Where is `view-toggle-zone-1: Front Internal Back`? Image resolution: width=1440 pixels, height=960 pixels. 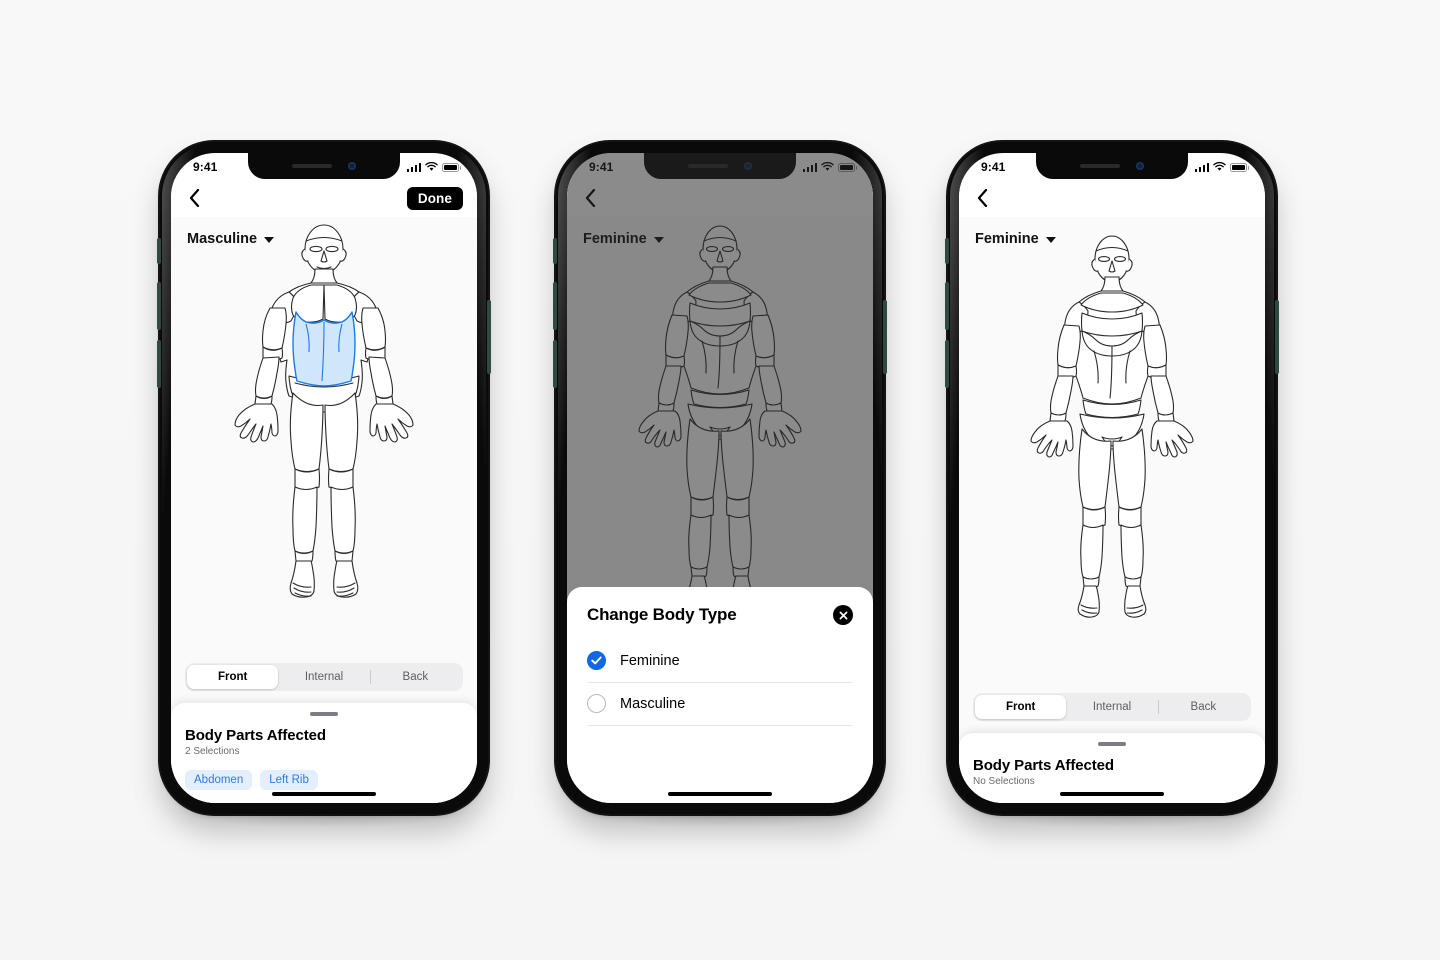
view-toggle-zone-1: Front Internal Back is located at coordinates (324, 683).